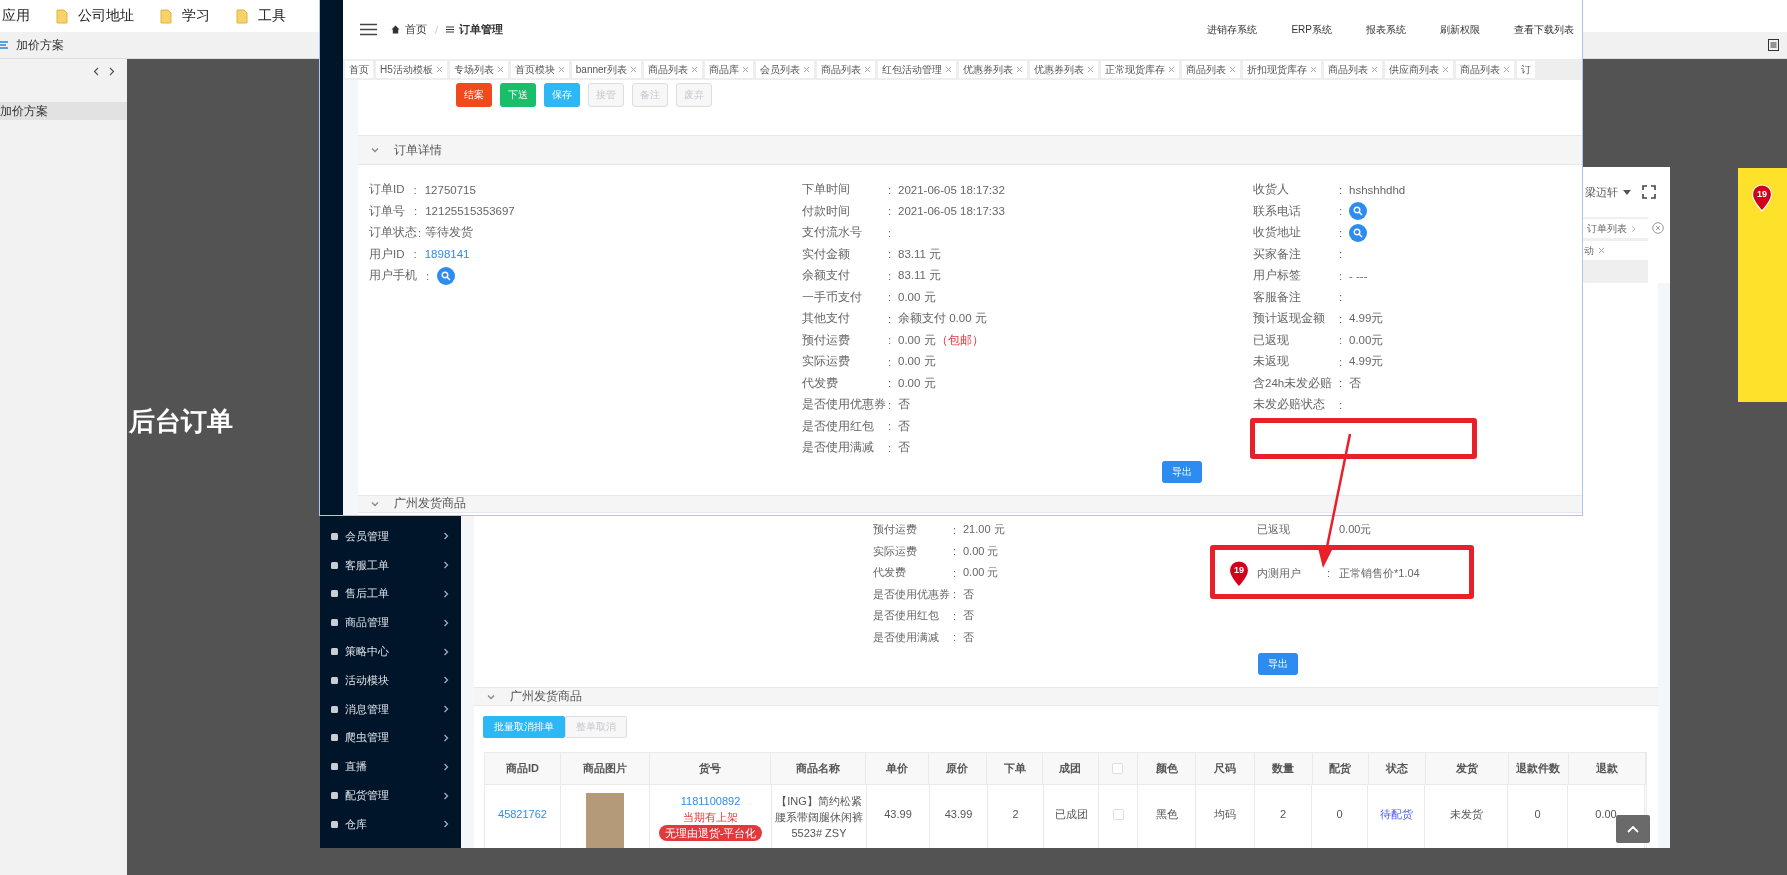 The height and width of the screenshot is (875, 1787). Describe the element at coordinates (393, 276) in the screenshot. I see `field-label: 用户手机` at that location.